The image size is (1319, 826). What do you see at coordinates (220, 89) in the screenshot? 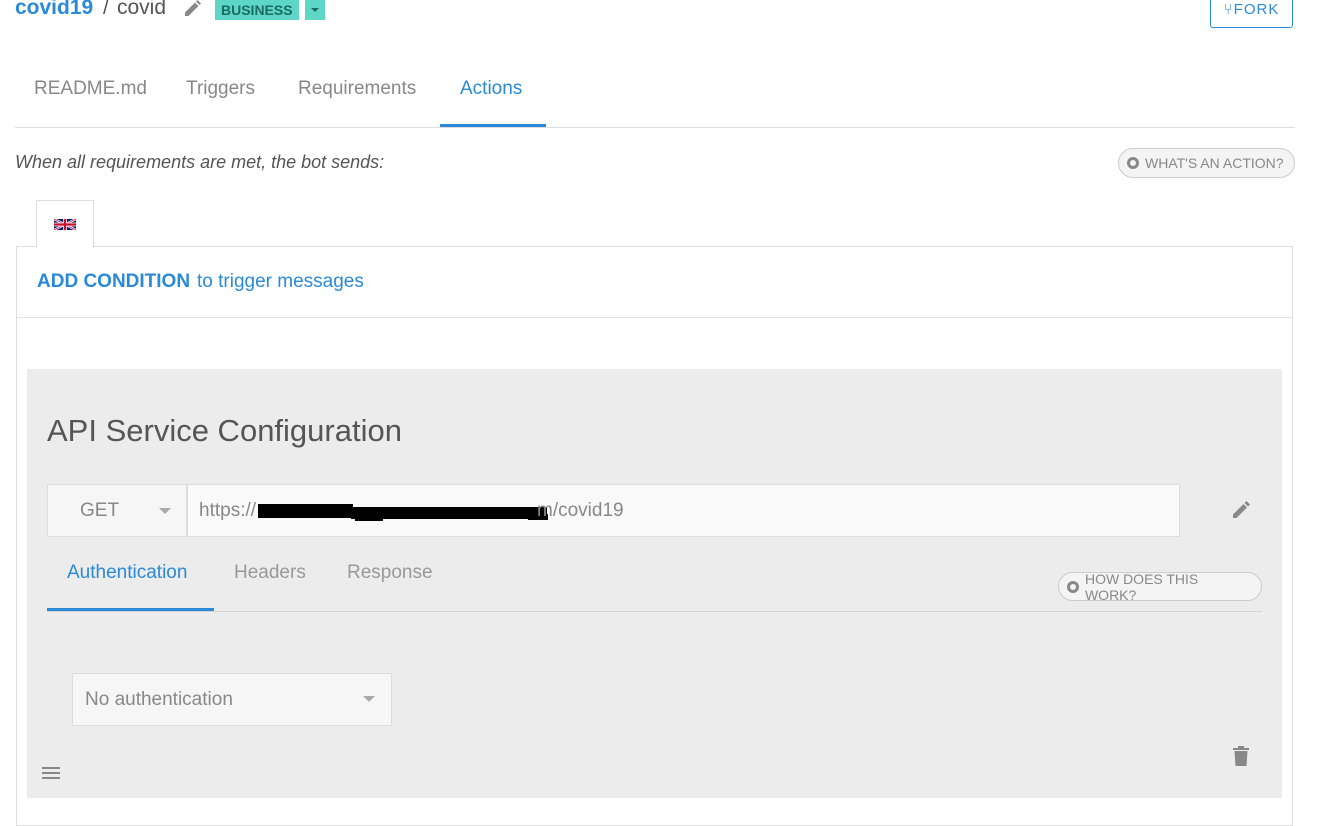
I see `tab-triggers: Triggers` at bounding box center [220, 89].